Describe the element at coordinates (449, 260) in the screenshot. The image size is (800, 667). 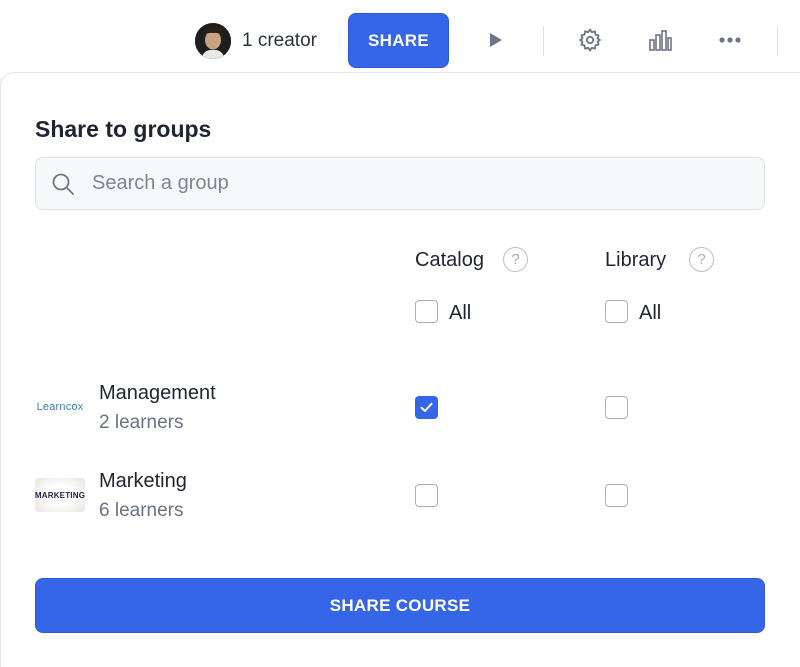
I see `catalog-column-header: Catalog` at that location.